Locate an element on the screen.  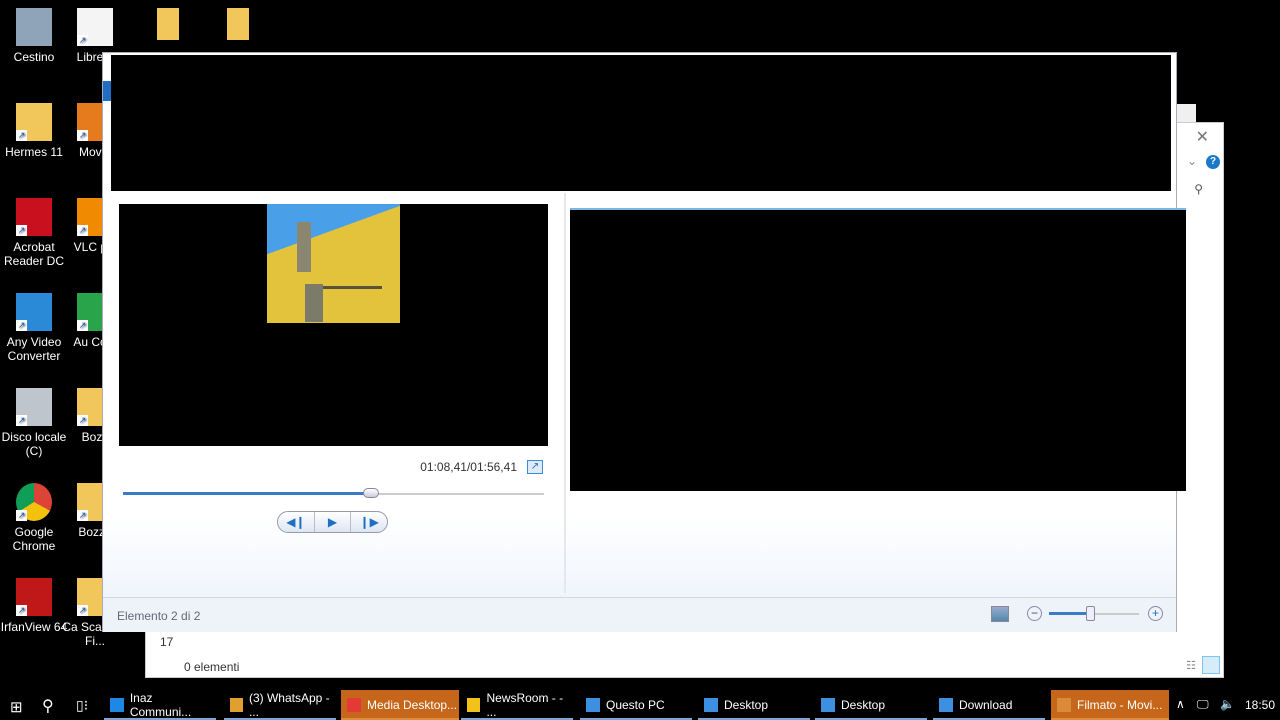
taskbar-item-label: Download is located at coordinates (986, 705).